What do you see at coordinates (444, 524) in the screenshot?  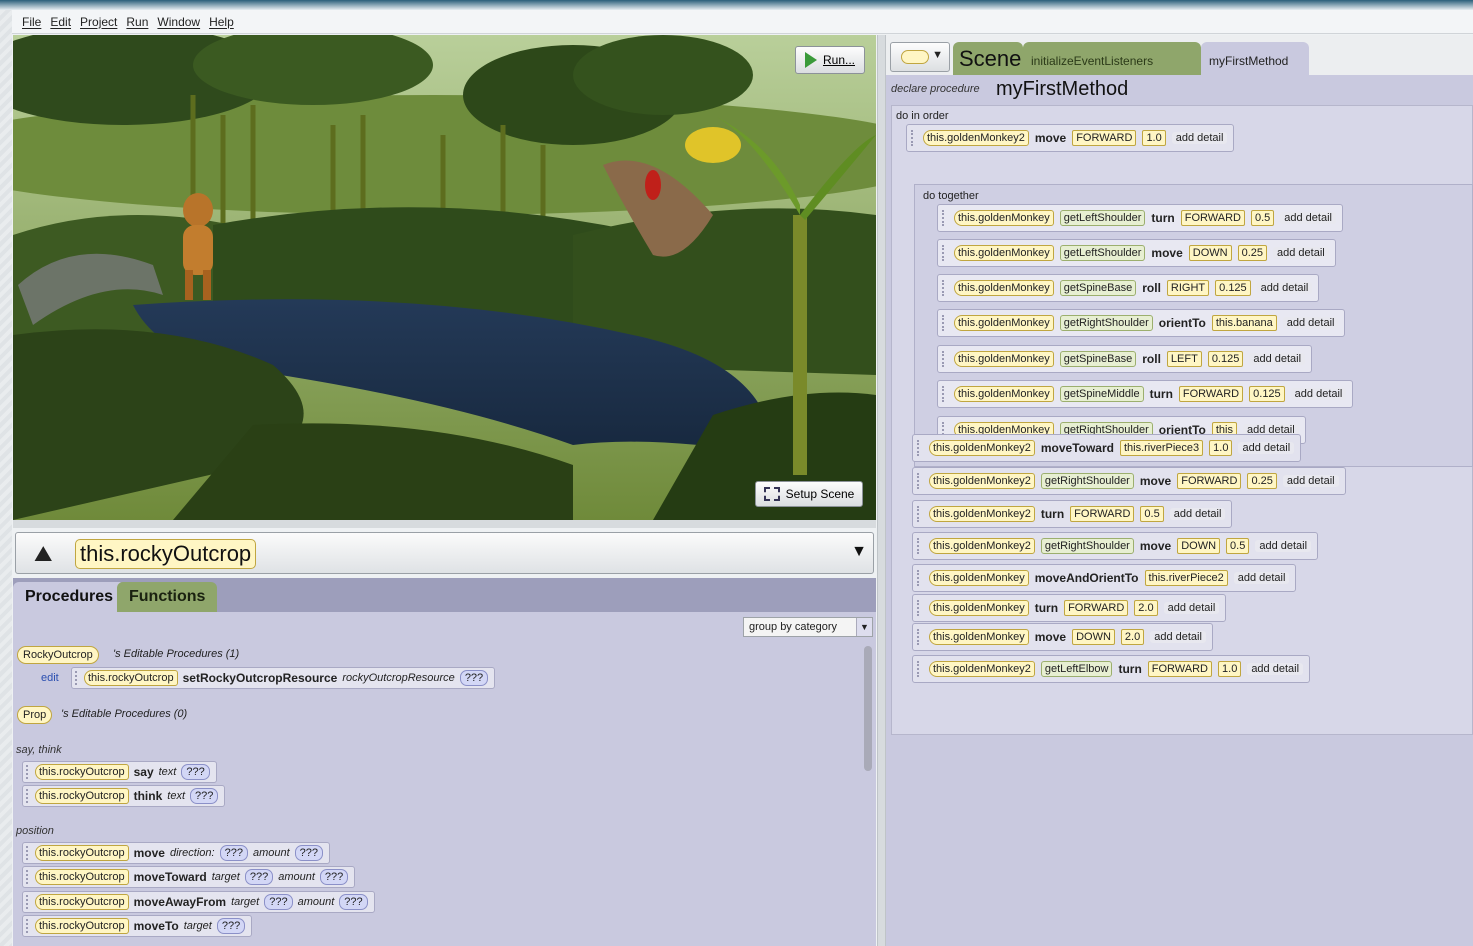 I see `horizontal-splitter` at bounding box center [444, 524].